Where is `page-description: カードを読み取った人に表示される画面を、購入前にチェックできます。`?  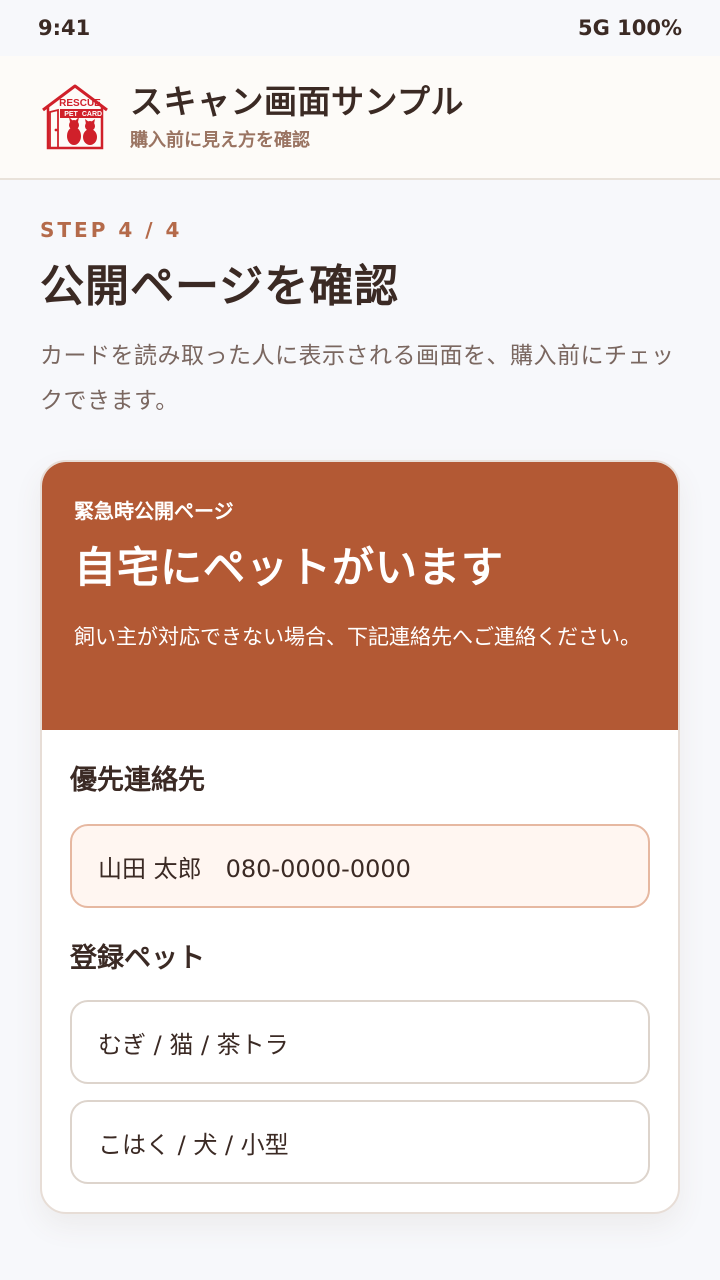 page-description: カードを読み取った人に表示される画面を、購入前にチェックできます。 is located at coordinates (357, 378).